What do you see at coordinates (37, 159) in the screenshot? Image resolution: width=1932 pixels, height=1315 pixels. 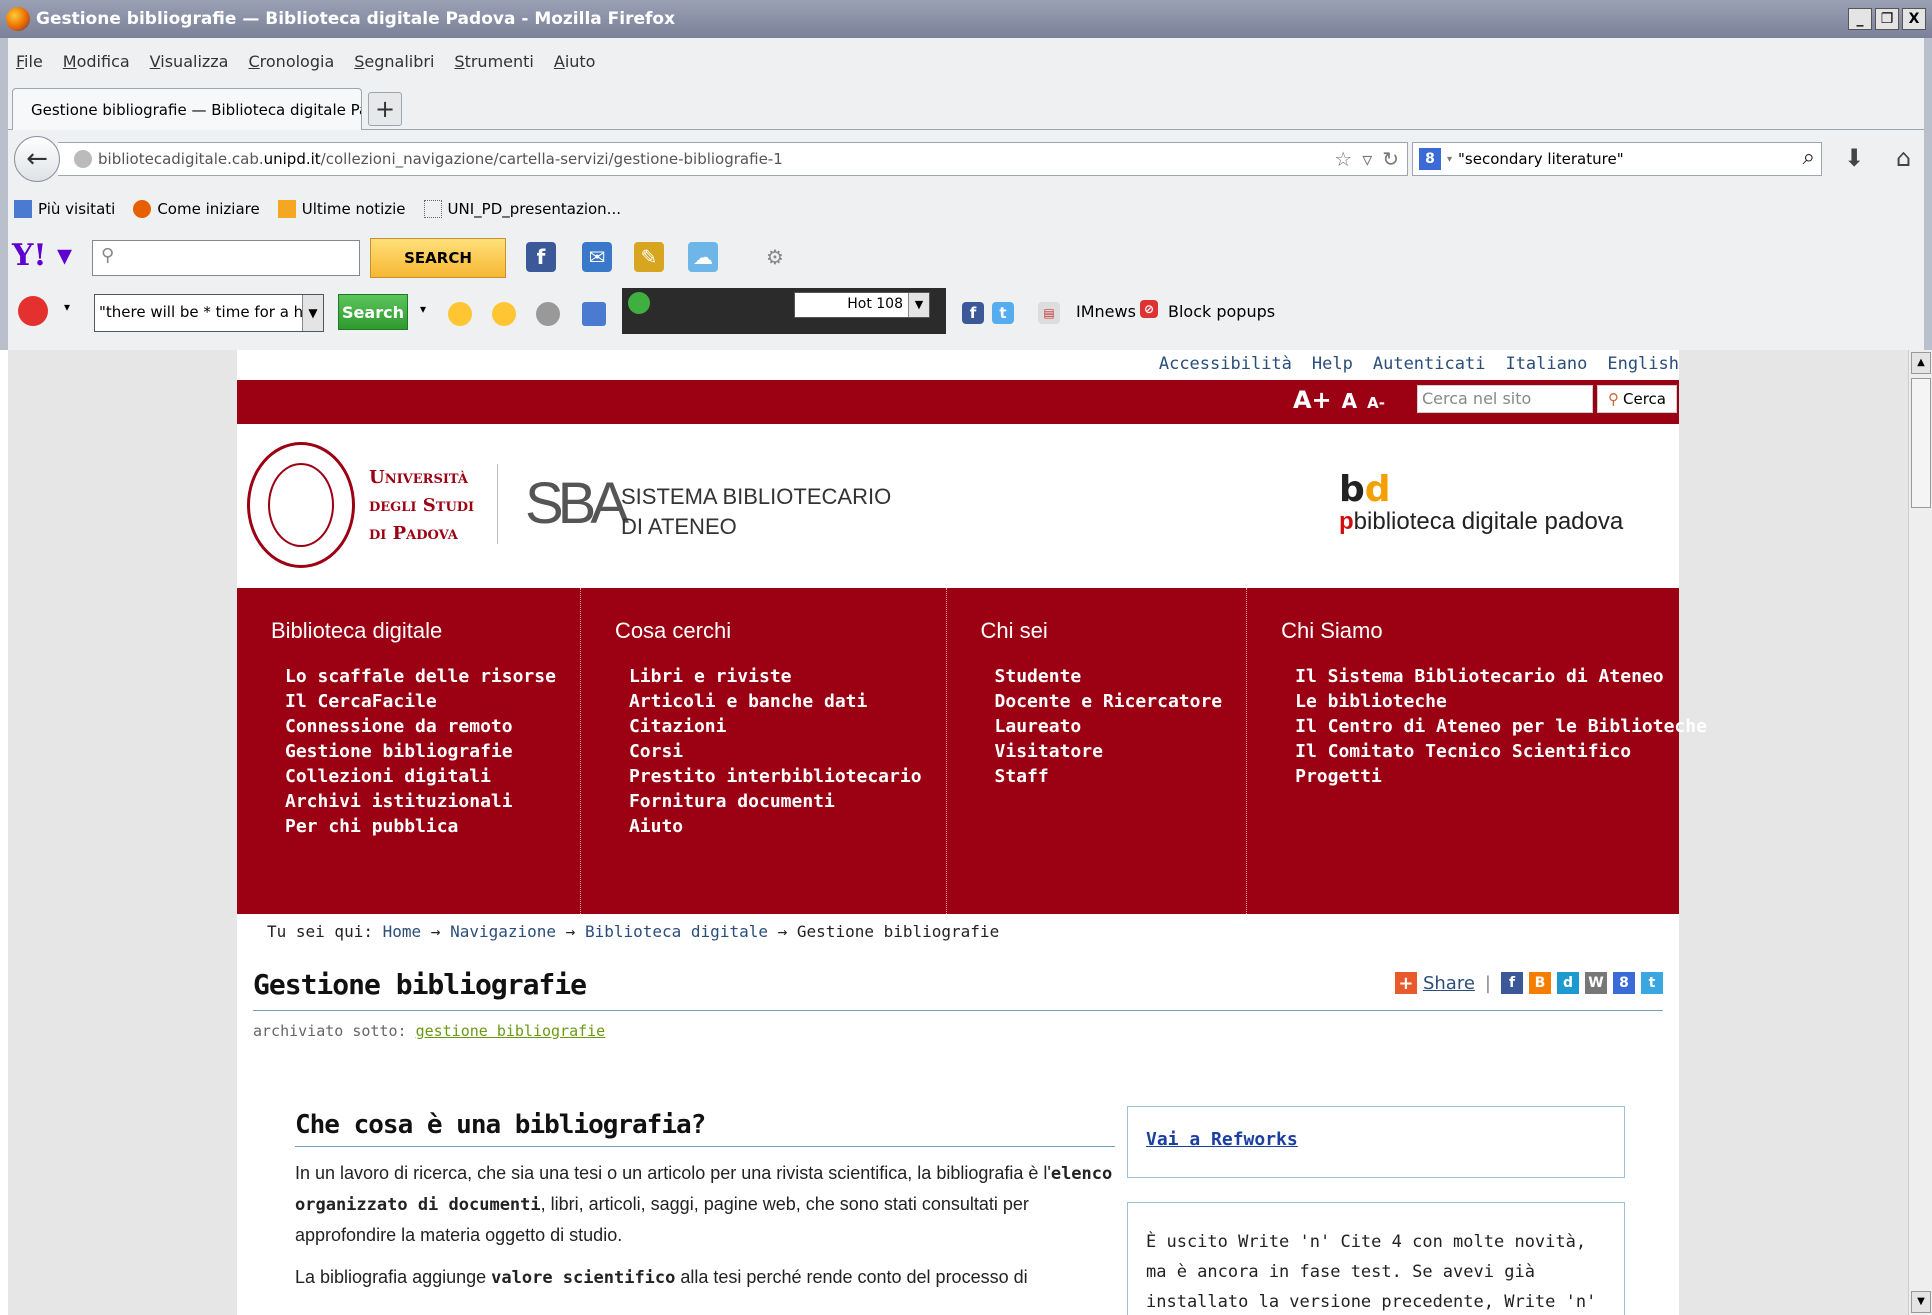 I see `back-button: ←` at bounding box center [37, 159].